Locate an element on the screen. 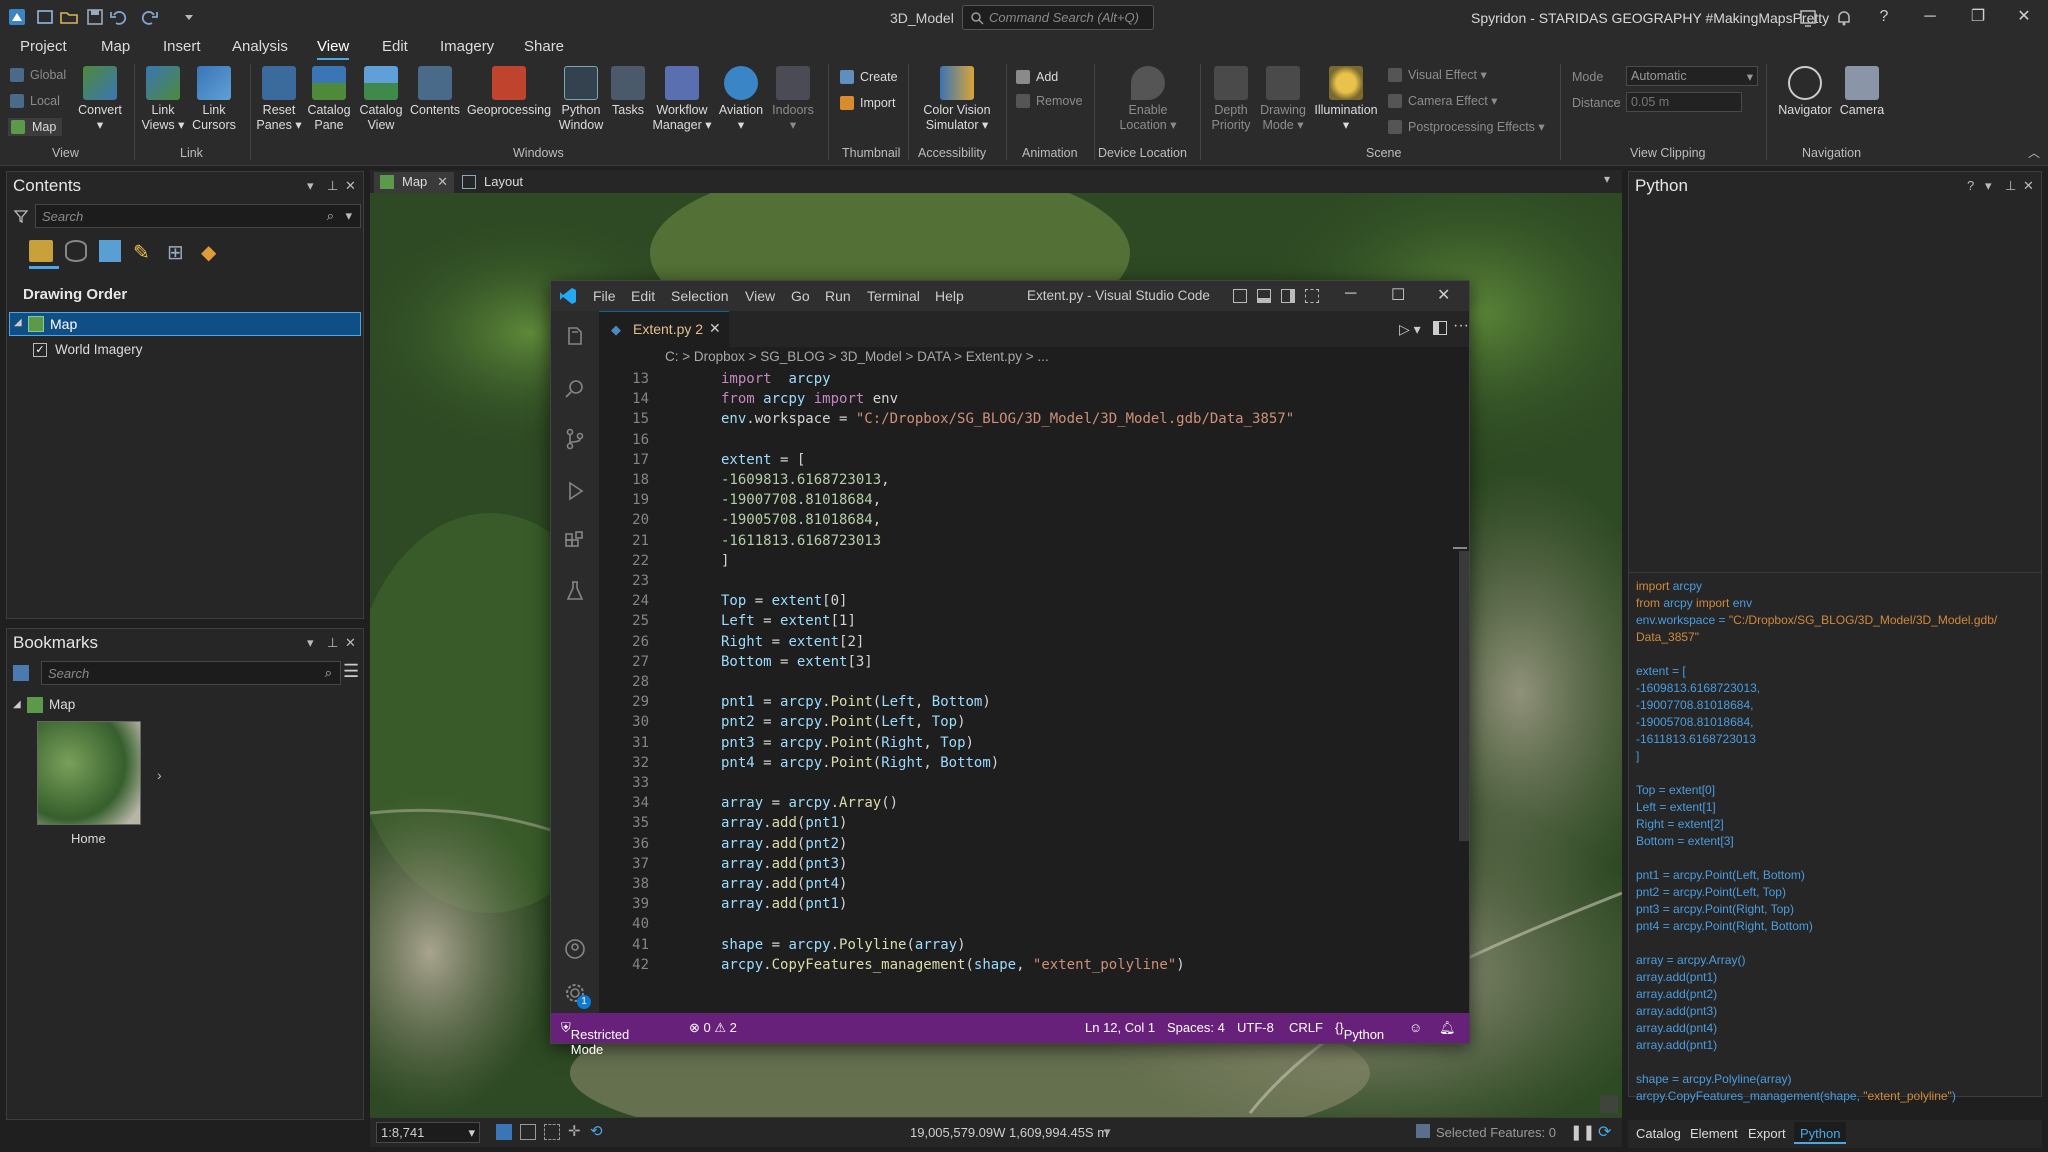 This screenshot has height=1152, width=2048. map-tree-item: ◢ Map is located at coordinates (185, 324).